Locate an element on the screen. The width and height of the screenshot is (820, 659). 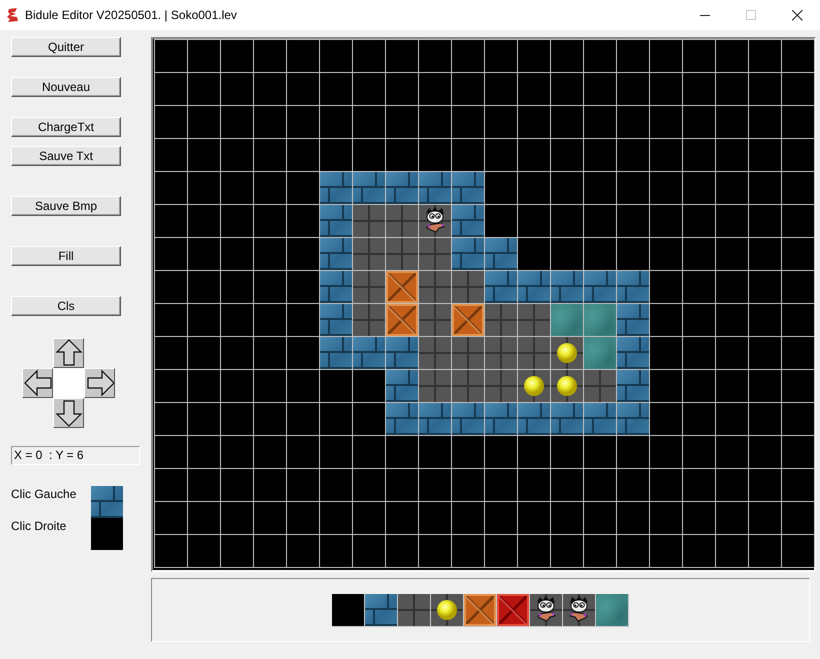
coordinates-field: X = 0 : Y = 6 is located at coordinates (75, 455).